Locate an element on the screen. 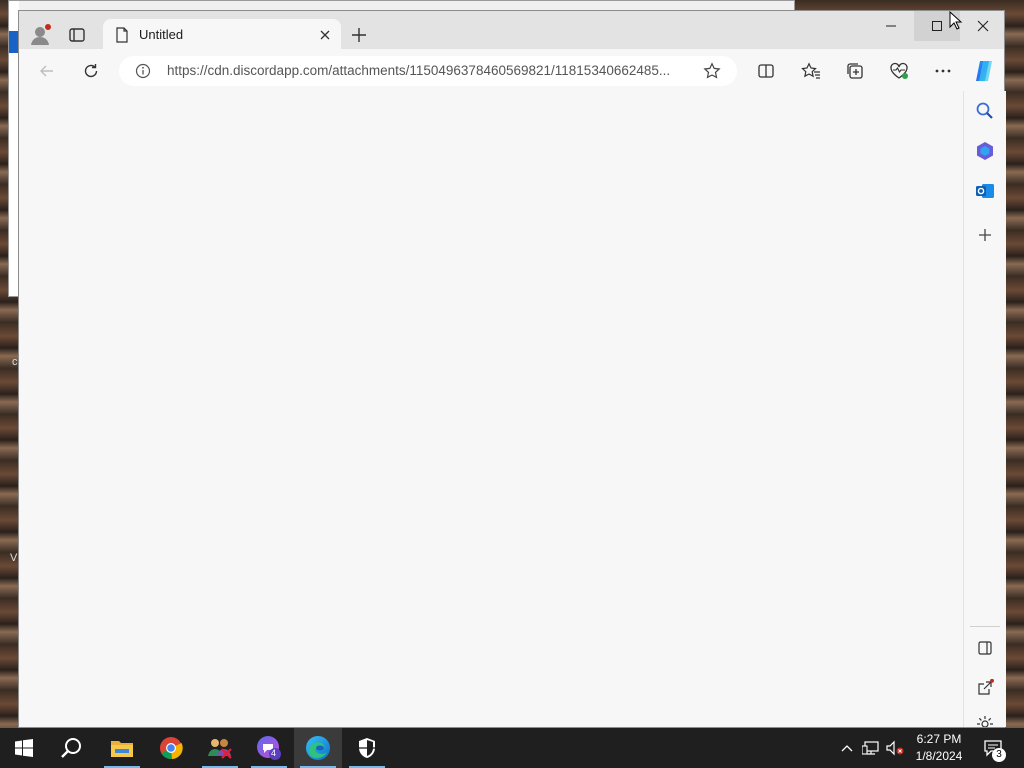 The width and height of the screenshot is (1024, 768). profile-icon is located at coordinates (41, 34).